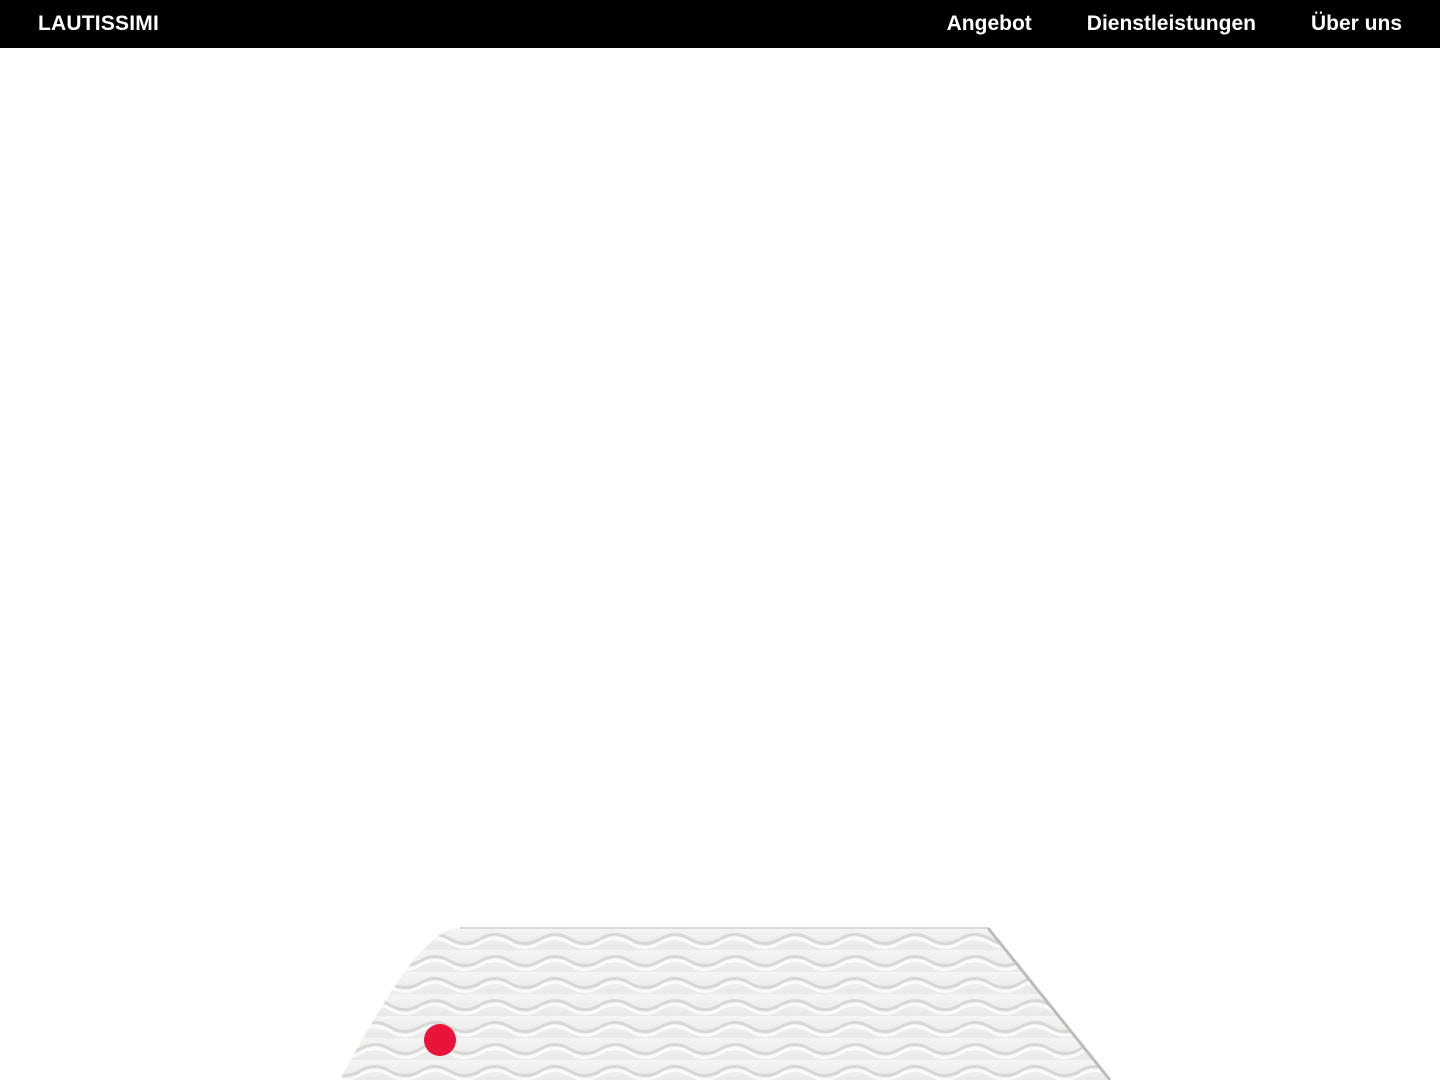  Describe the element at coordinates (989, 24) in the screenshot. I see `nav-link-angebot: Angebot` at that location.